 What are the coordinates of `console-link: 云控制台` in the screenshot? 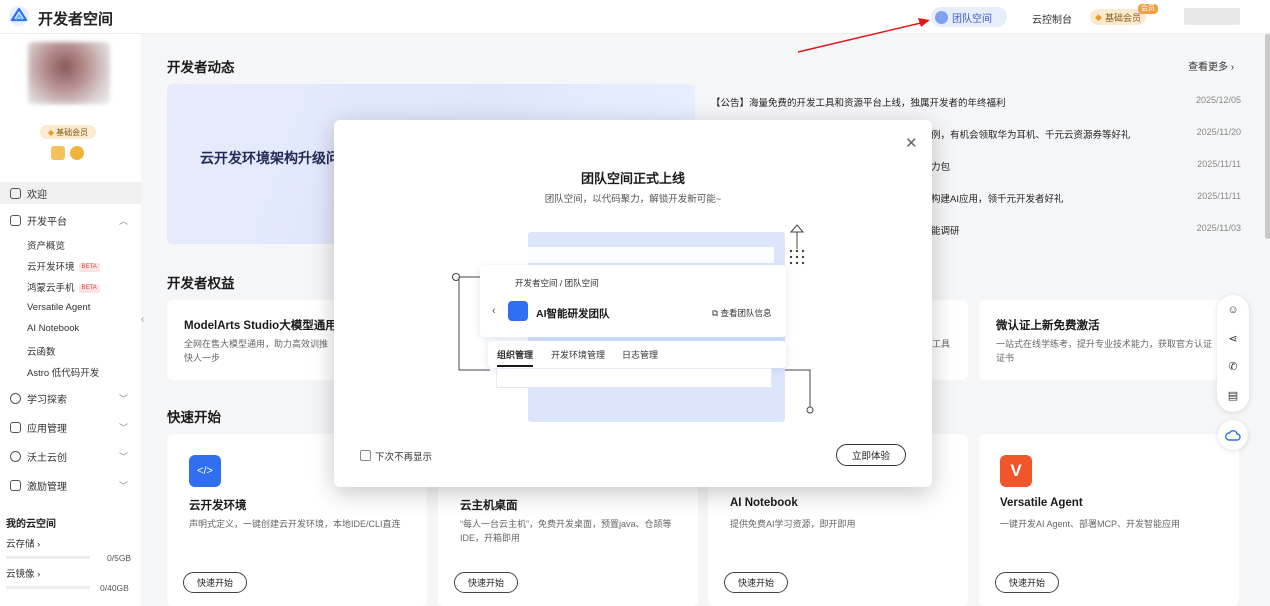 It's located at (1052, 18).